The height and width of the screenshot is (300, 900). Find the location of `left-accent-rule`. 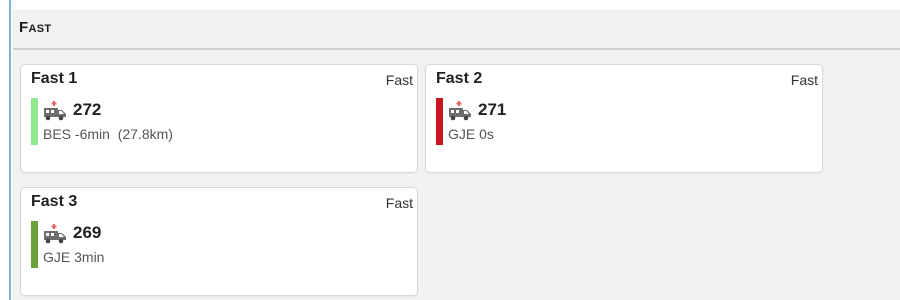

left-accent-rule is located at coordinates (10, 150).